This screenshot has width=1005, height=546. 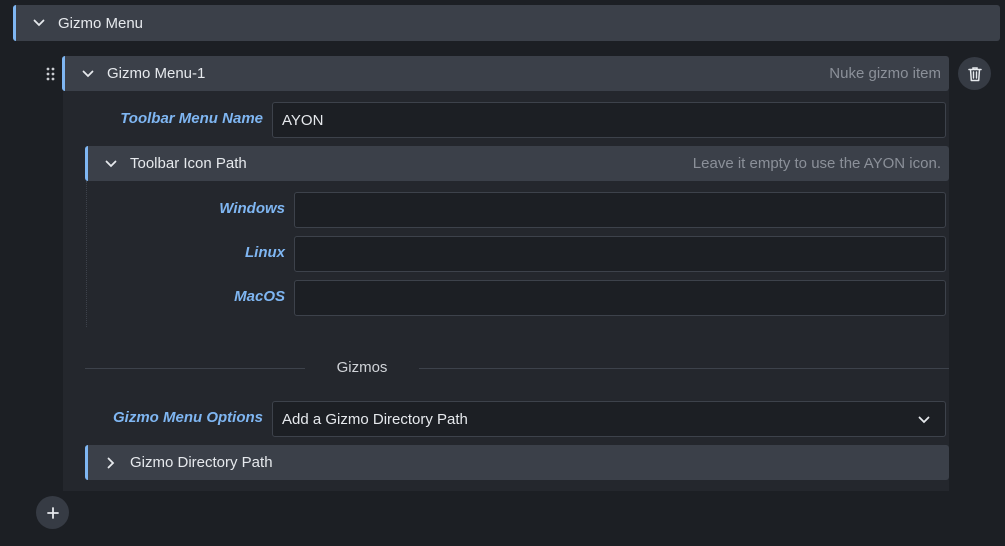 I want to click on gizmo-directory-path-title: Gizmo Directory Path, so click(x=201, y=462).